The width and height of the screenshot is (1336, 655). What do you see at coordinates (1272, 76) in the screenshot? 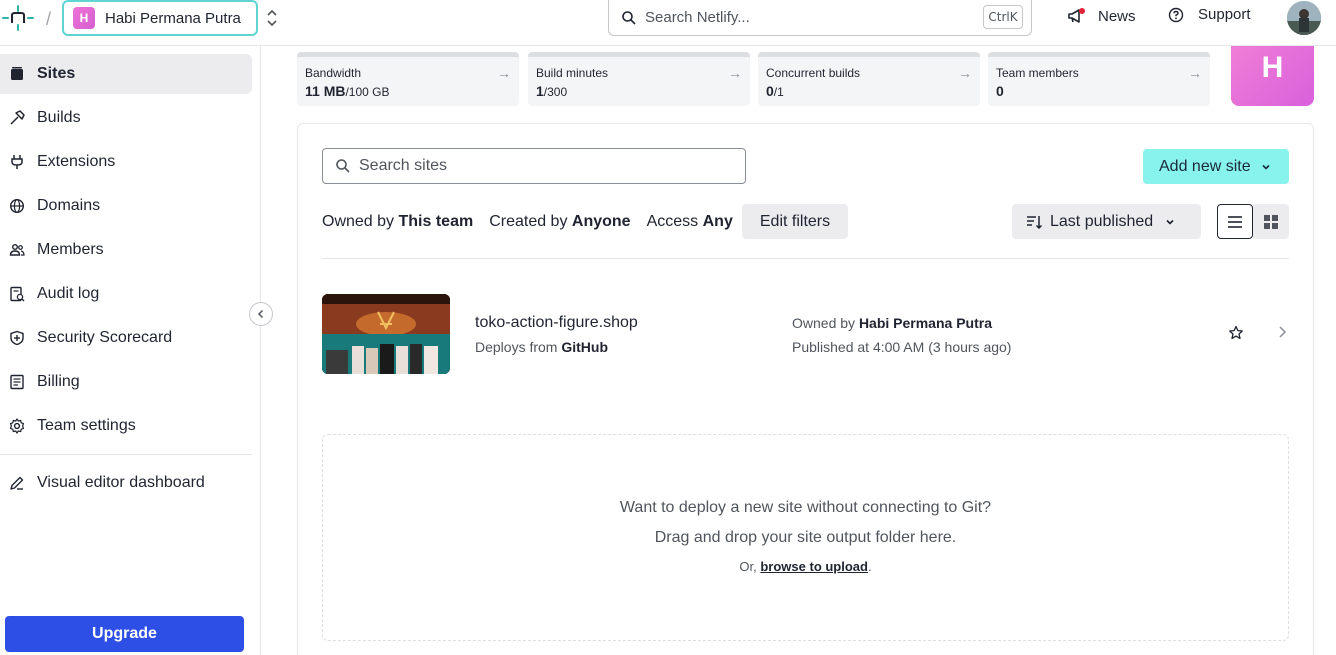
I see `team-avatar-large: H` at bounding box center [1272, 76].